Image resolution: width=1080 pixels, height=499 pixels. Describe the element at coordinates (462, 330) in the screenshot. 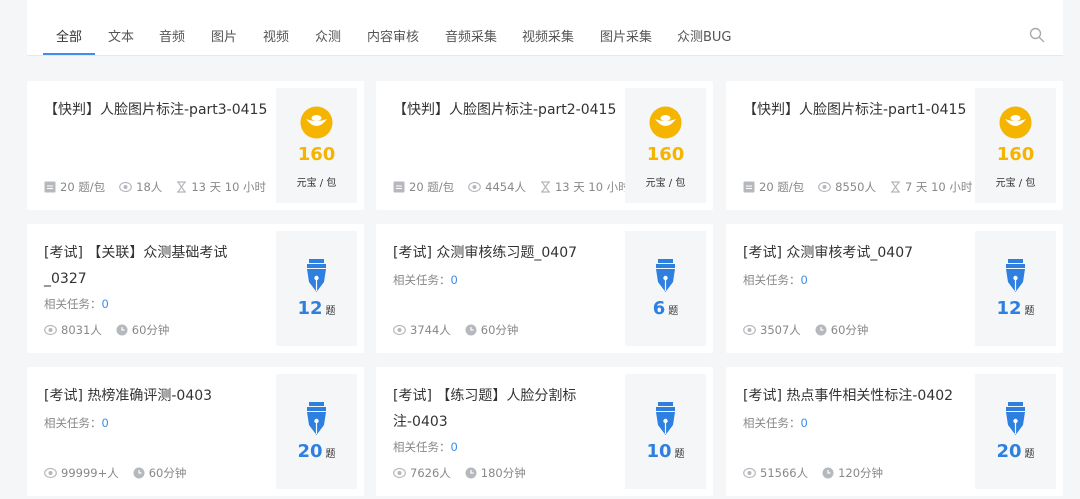

I see `exam-meta: 3744人 60分钟` at that location.